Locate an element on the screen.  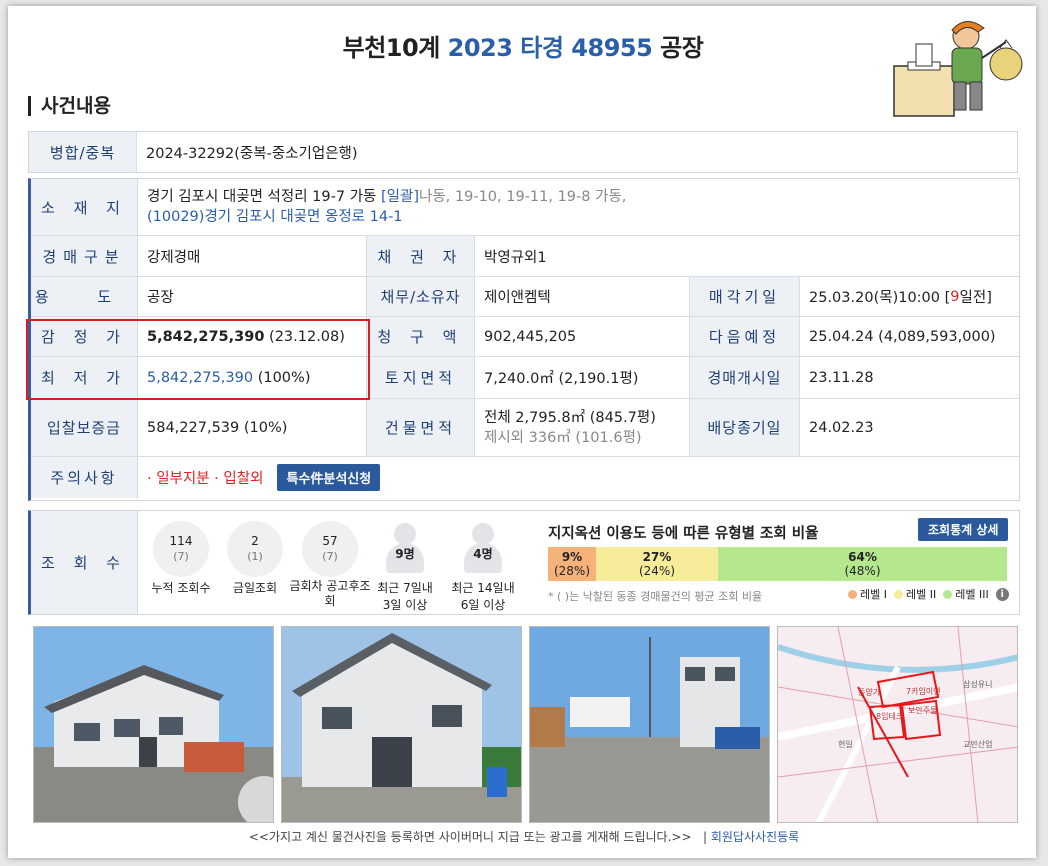
auction-type-label: 경매구분 is located at coordinates (84, 256).